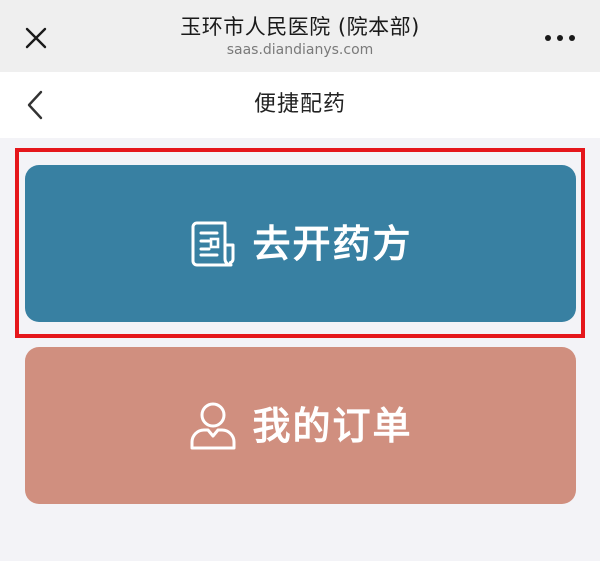 The image size is (600, 561). Describe the element at coordinates (332, 425) in the screenshot. I see `my-orders-label: 我的订单` at that location.